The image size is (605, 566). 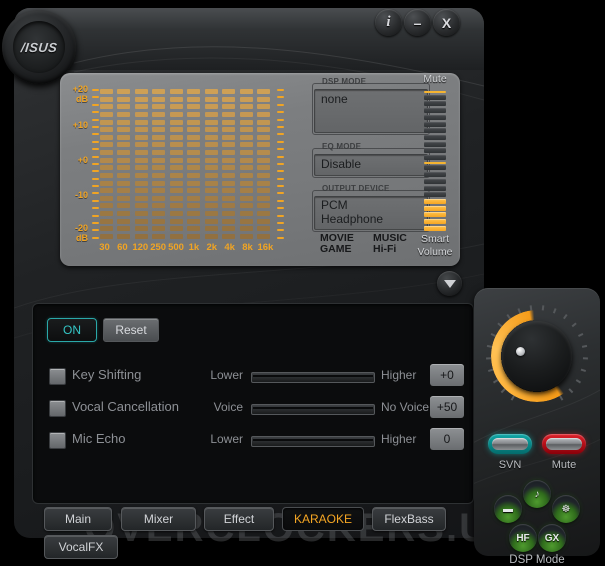 What do you see at coordinates (313, 441) in the screenshot?
I see `slider-mic-echo` at bounding box center [313, 441].